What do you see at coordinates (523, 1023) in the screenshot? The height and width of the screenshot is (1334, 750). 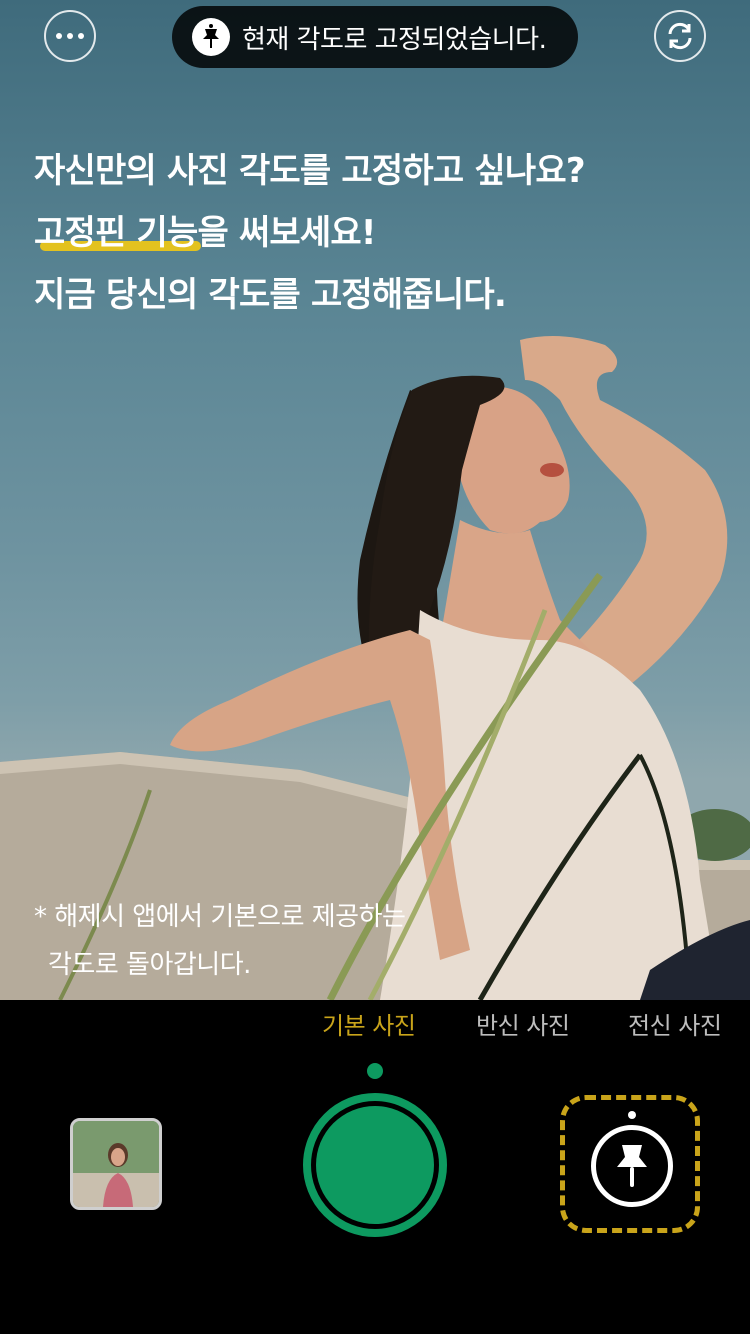 I see `mode-half-body: 반신 사진` at bounding box center [523, 1023].